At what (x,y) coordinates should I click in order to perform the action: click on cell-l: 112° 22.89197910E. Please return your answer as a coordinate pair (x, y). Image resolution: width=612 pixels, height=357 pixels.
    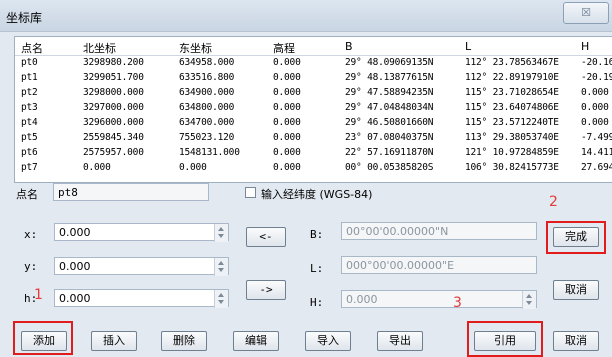
    Looking at the image, I should click on (512, 77).